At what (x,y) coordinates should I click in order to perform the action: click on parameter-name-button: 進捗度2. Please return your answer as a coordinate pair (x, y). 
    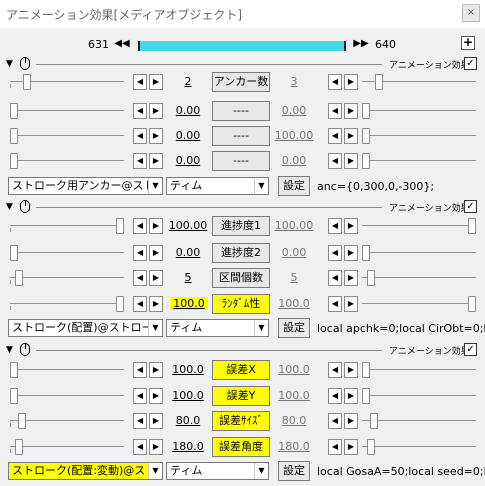
    Looking at the image, I should click on (241, 253).